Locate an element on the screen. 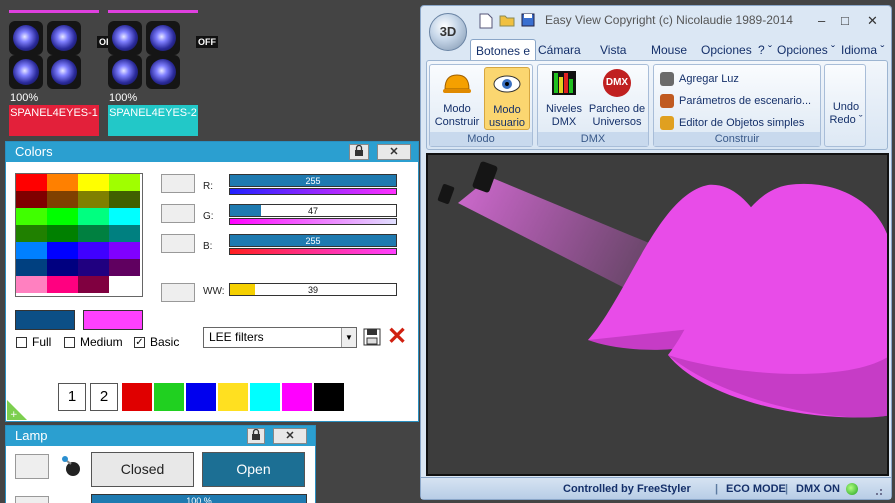 The height and width of the screenshot is (503, 895). tab-help: ? ˇ is located at coordinates (765, 50).